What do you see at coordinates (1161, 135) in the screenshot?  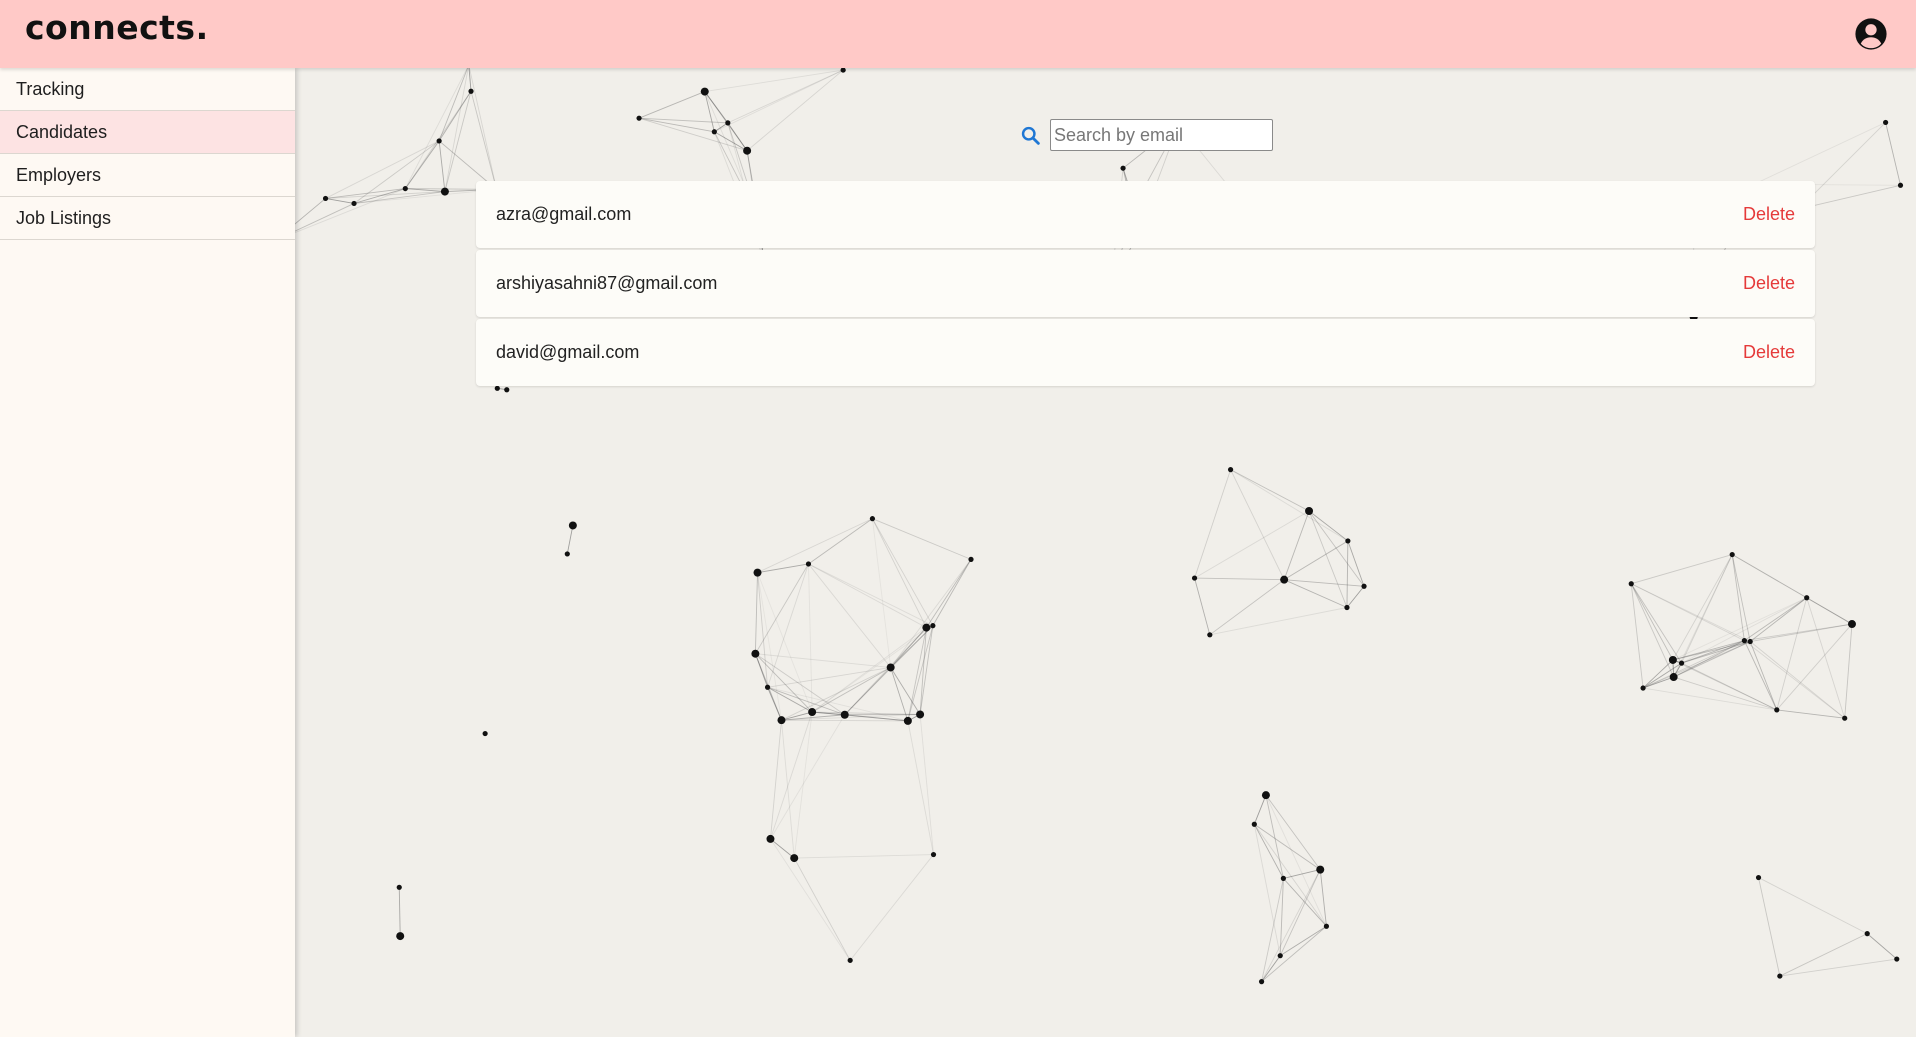 I see `search-input` at bounding box center [1161, 135].